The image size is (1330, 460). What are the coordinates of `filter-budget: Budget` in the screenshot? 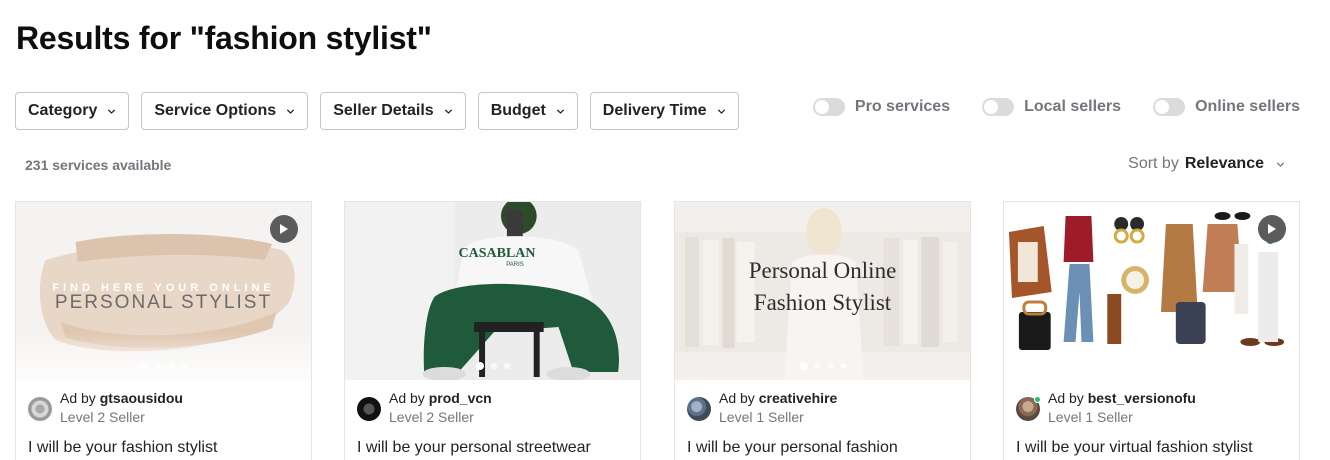 It's located at (527, 111).